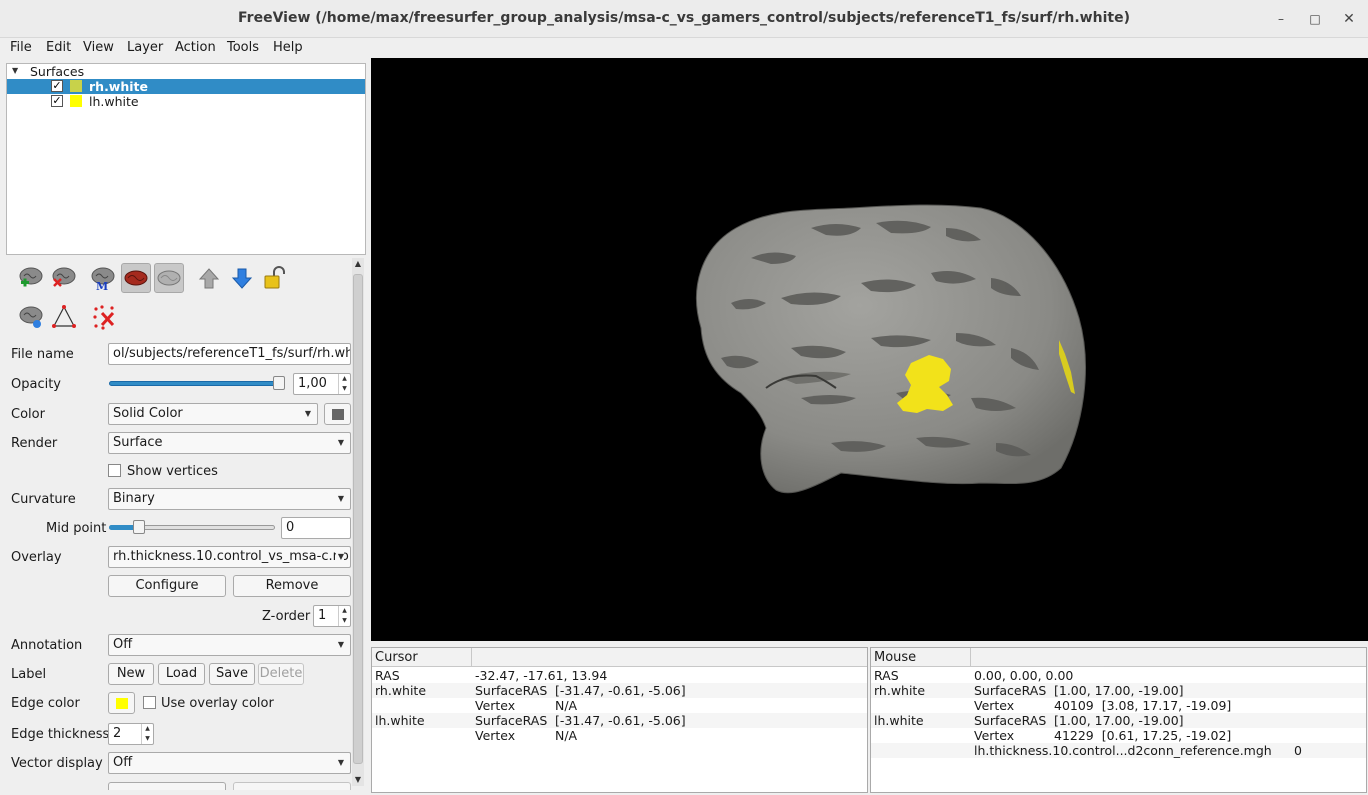 This screenshot has height=795, width=1368. What do you see at coordinates (172, 471) in the screenshot?
I see `show-vertices-label: Show vertices` at bounding box center [172, 471].